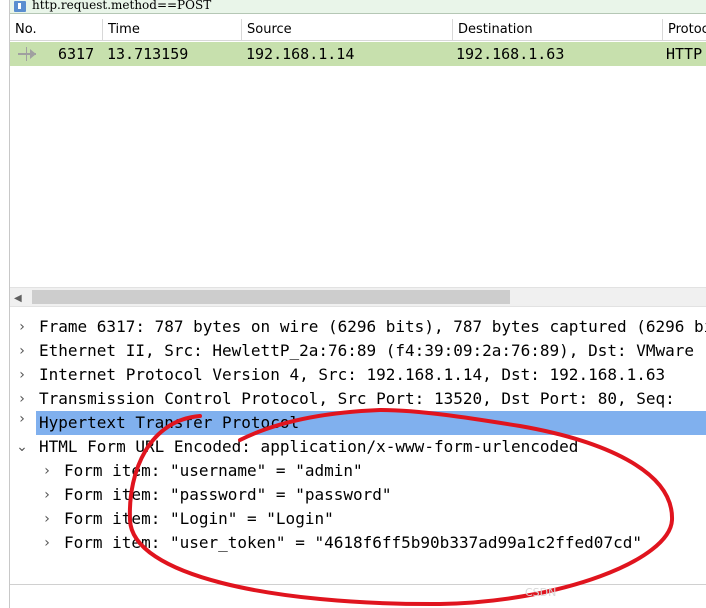 This screenshot has height=608, width=706. I want to click on column-time: Time, so click(171, 30).